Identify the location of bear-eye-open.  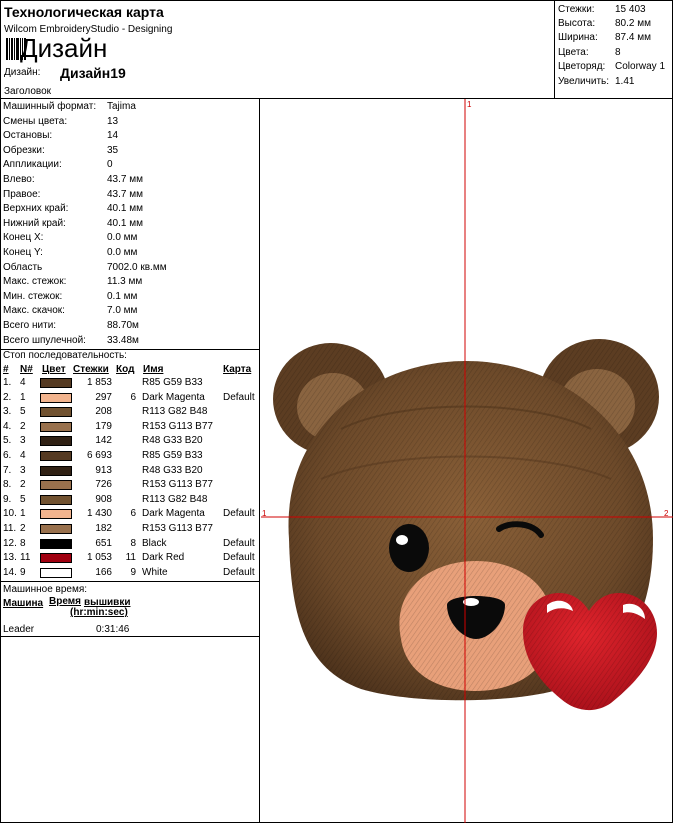
(409, 548).